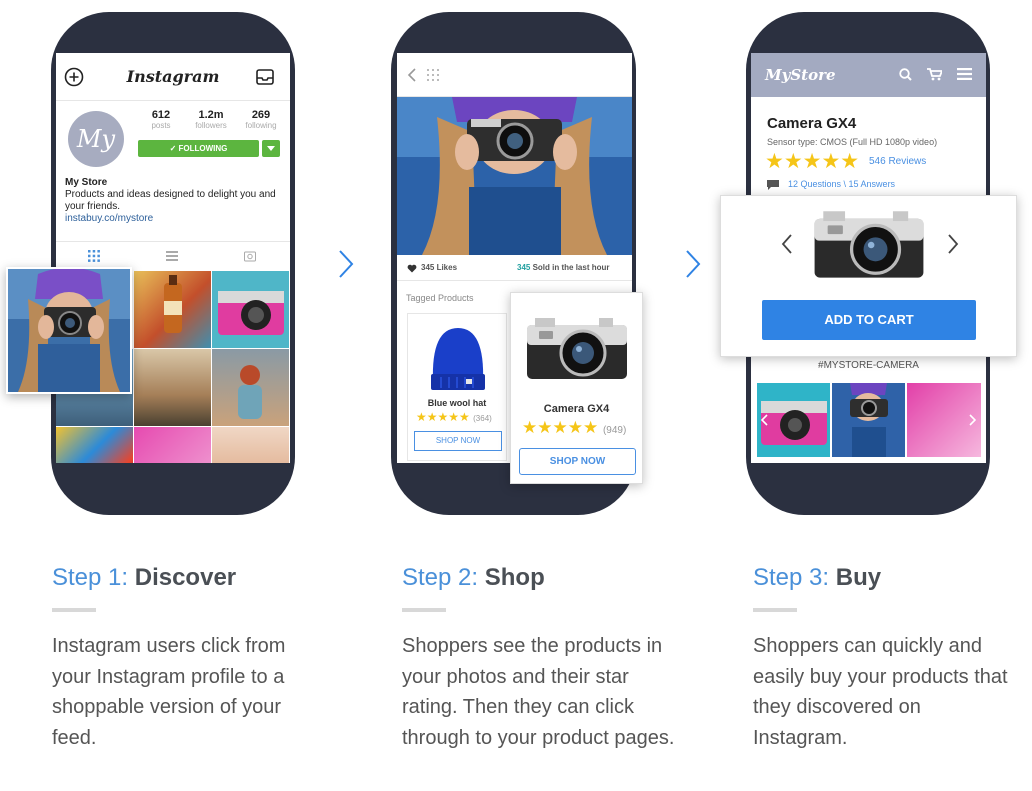 The width and height of the screenshot is (1032, 791). Describe the element at coordinates (440, 298) in the screenshot. I see `tagged-products-label: Tagged Products` at that location.